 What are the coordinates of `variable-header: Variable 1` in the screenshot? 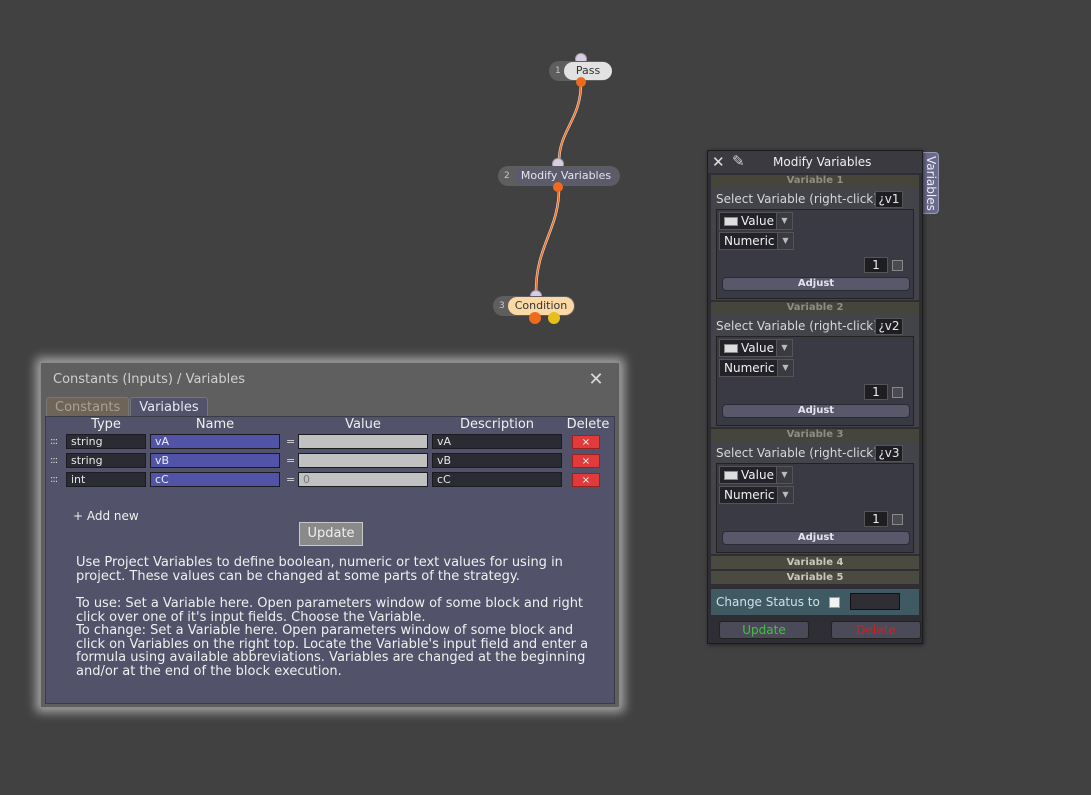 It's located at (815, 181).